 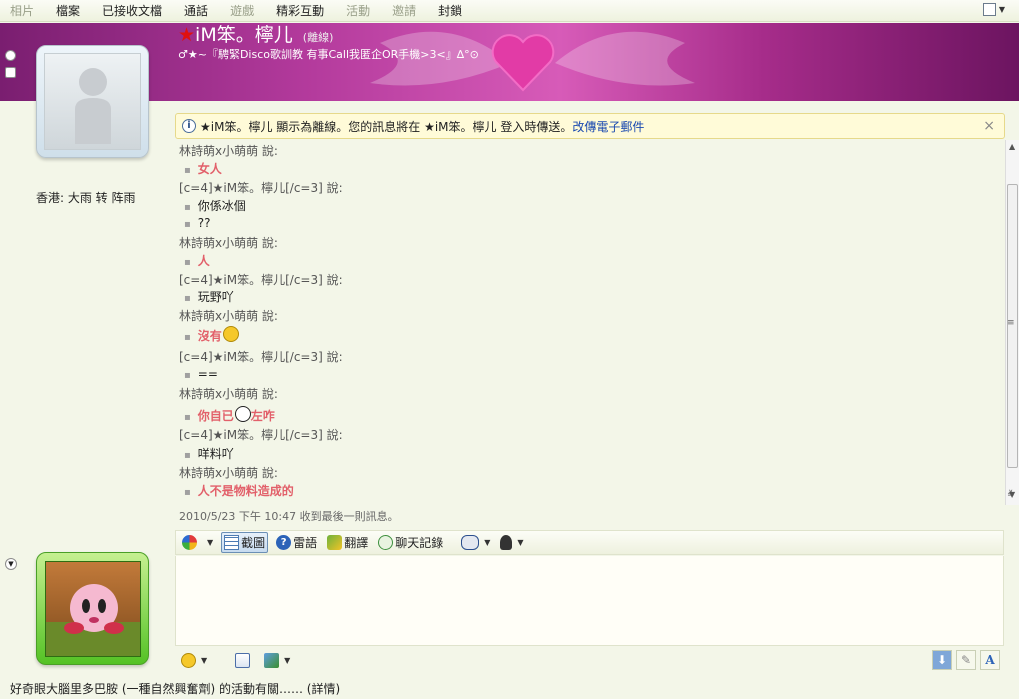 I want to click on offline-info-text: ★iM笨。檸儿 顯示為離線。您的訊息將在 ★iM笨。檸儿 登入時傳送。, so click(x=386, y=126).